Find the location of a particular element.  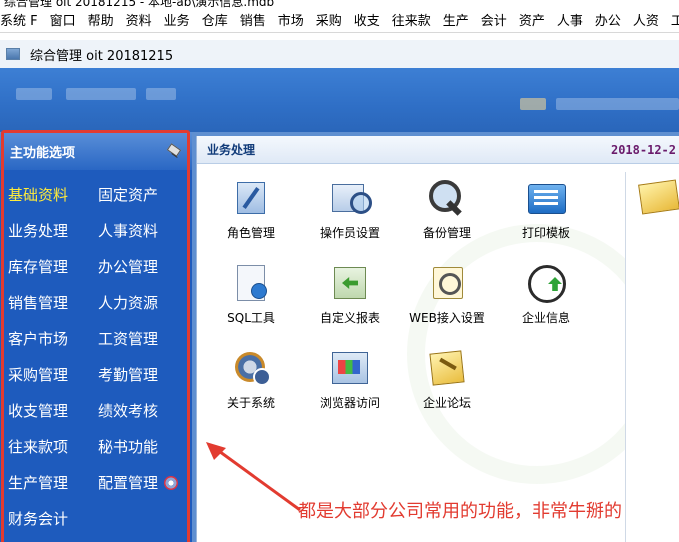

sidebar-item-payroll: 工资管理 is located at coordinates (143, 339).